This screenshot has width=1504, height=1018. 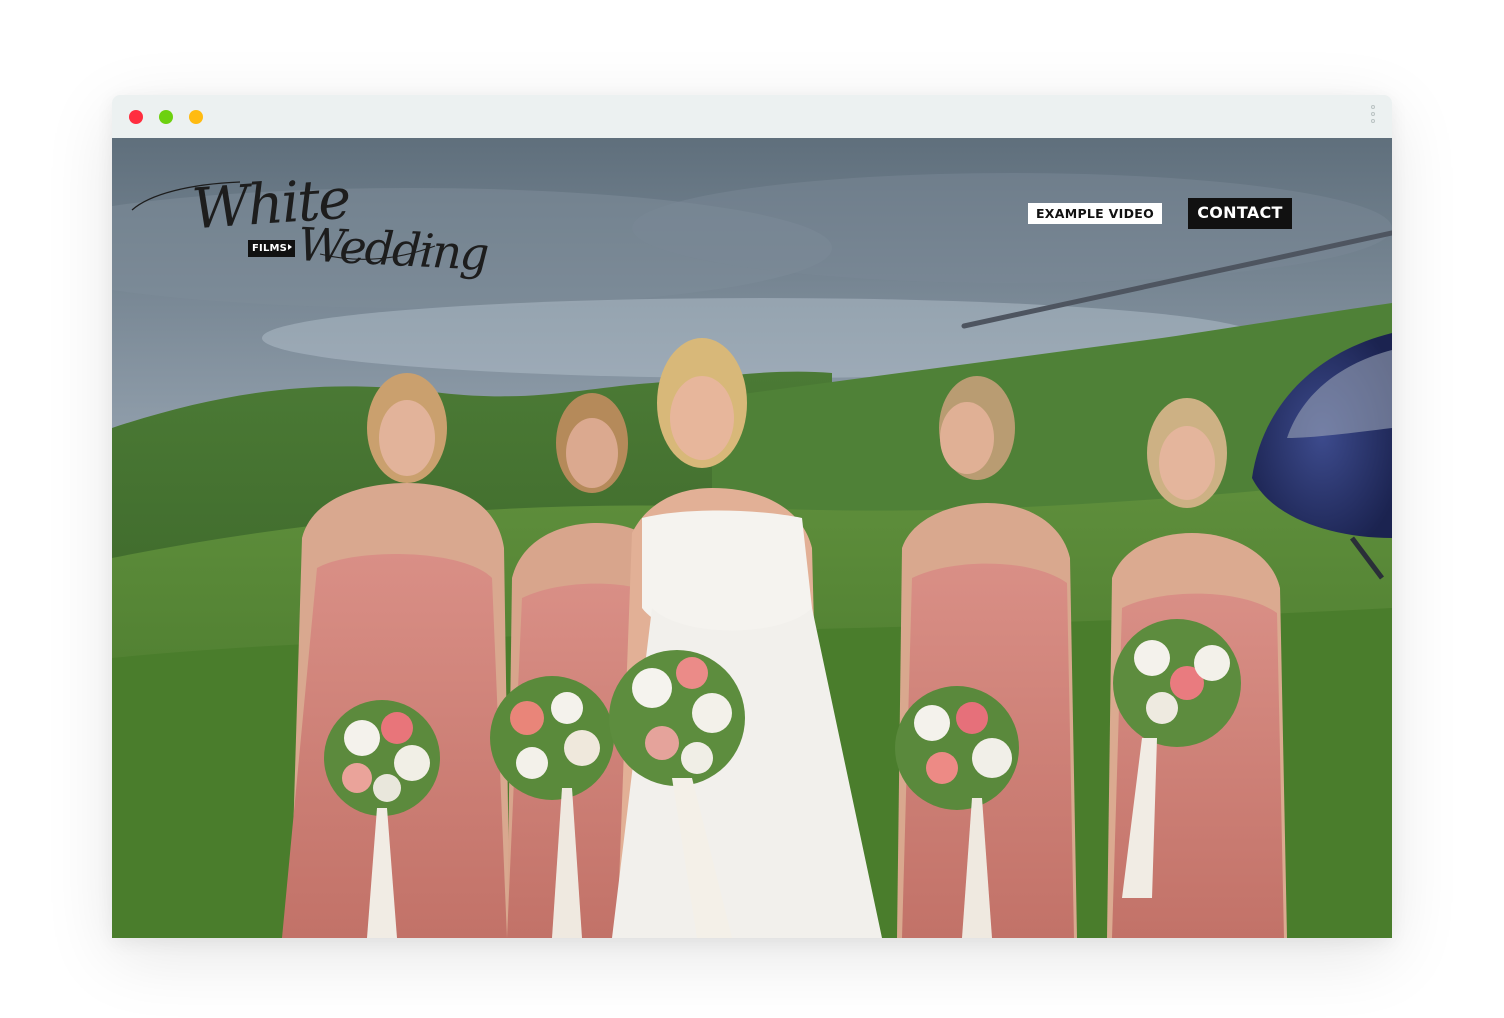 What do you see at coordinates (1240, 213) in the screenshot?
I see `contact-button: CONTACT` at bounding box center [1240, 213].